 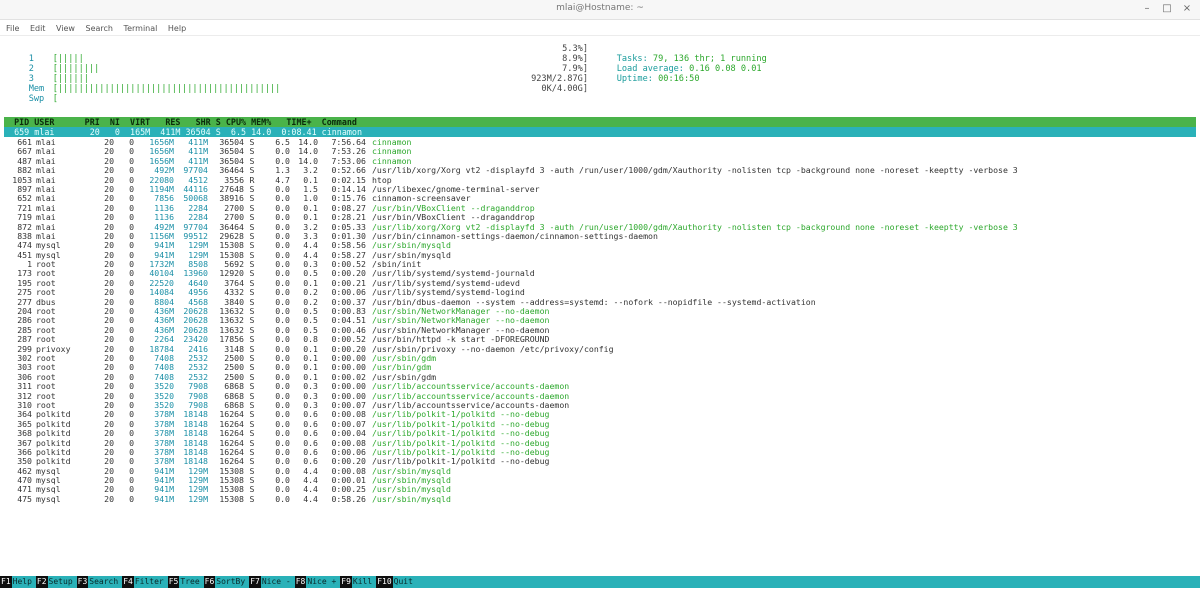 What do you see at coordinates (806, 54) in the screenshot?
I see `tasks-info: Tasks: 79, 136 thr; 1 running` at bounding box center [806, 54].